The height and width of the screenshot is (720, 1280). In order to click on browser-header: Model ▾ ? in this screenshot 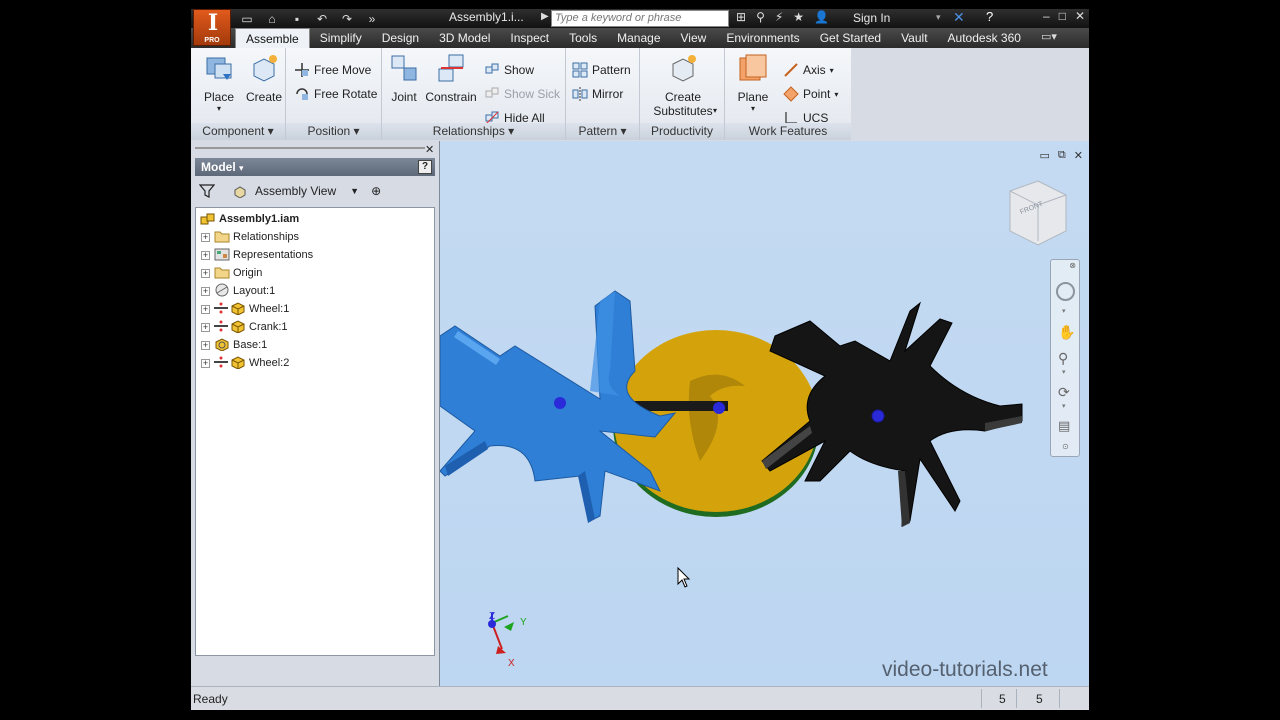, I will do `click(315, 167)`.